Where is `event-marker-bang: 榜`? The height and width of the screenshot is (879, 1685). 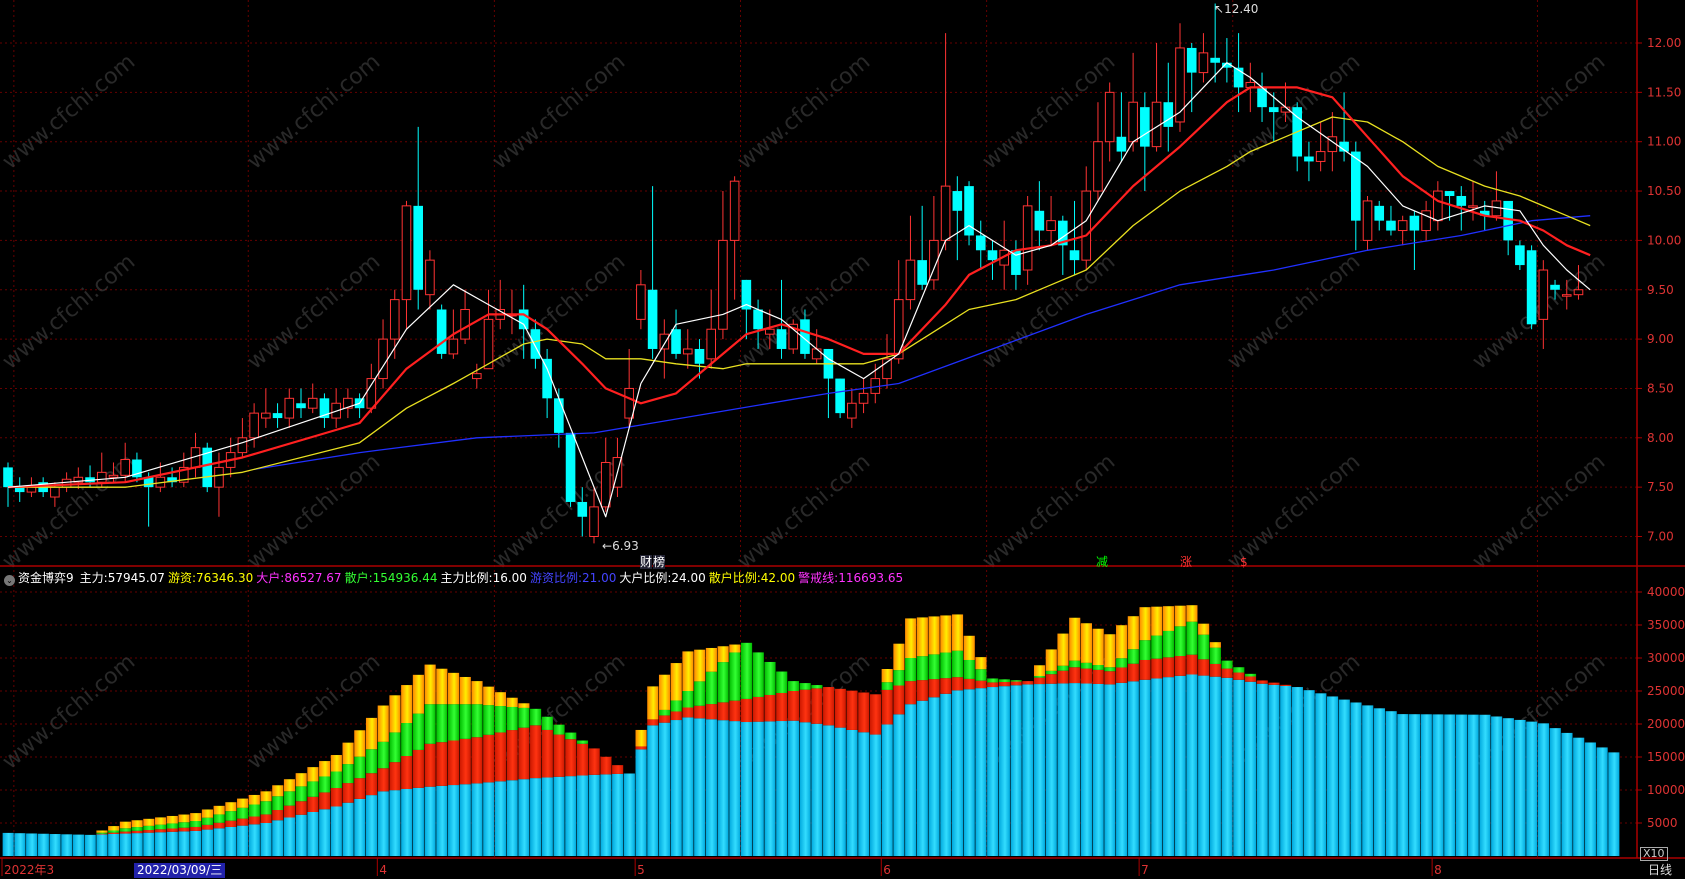 event-marker-bang: 榜 is located at coordinates (659, 562).